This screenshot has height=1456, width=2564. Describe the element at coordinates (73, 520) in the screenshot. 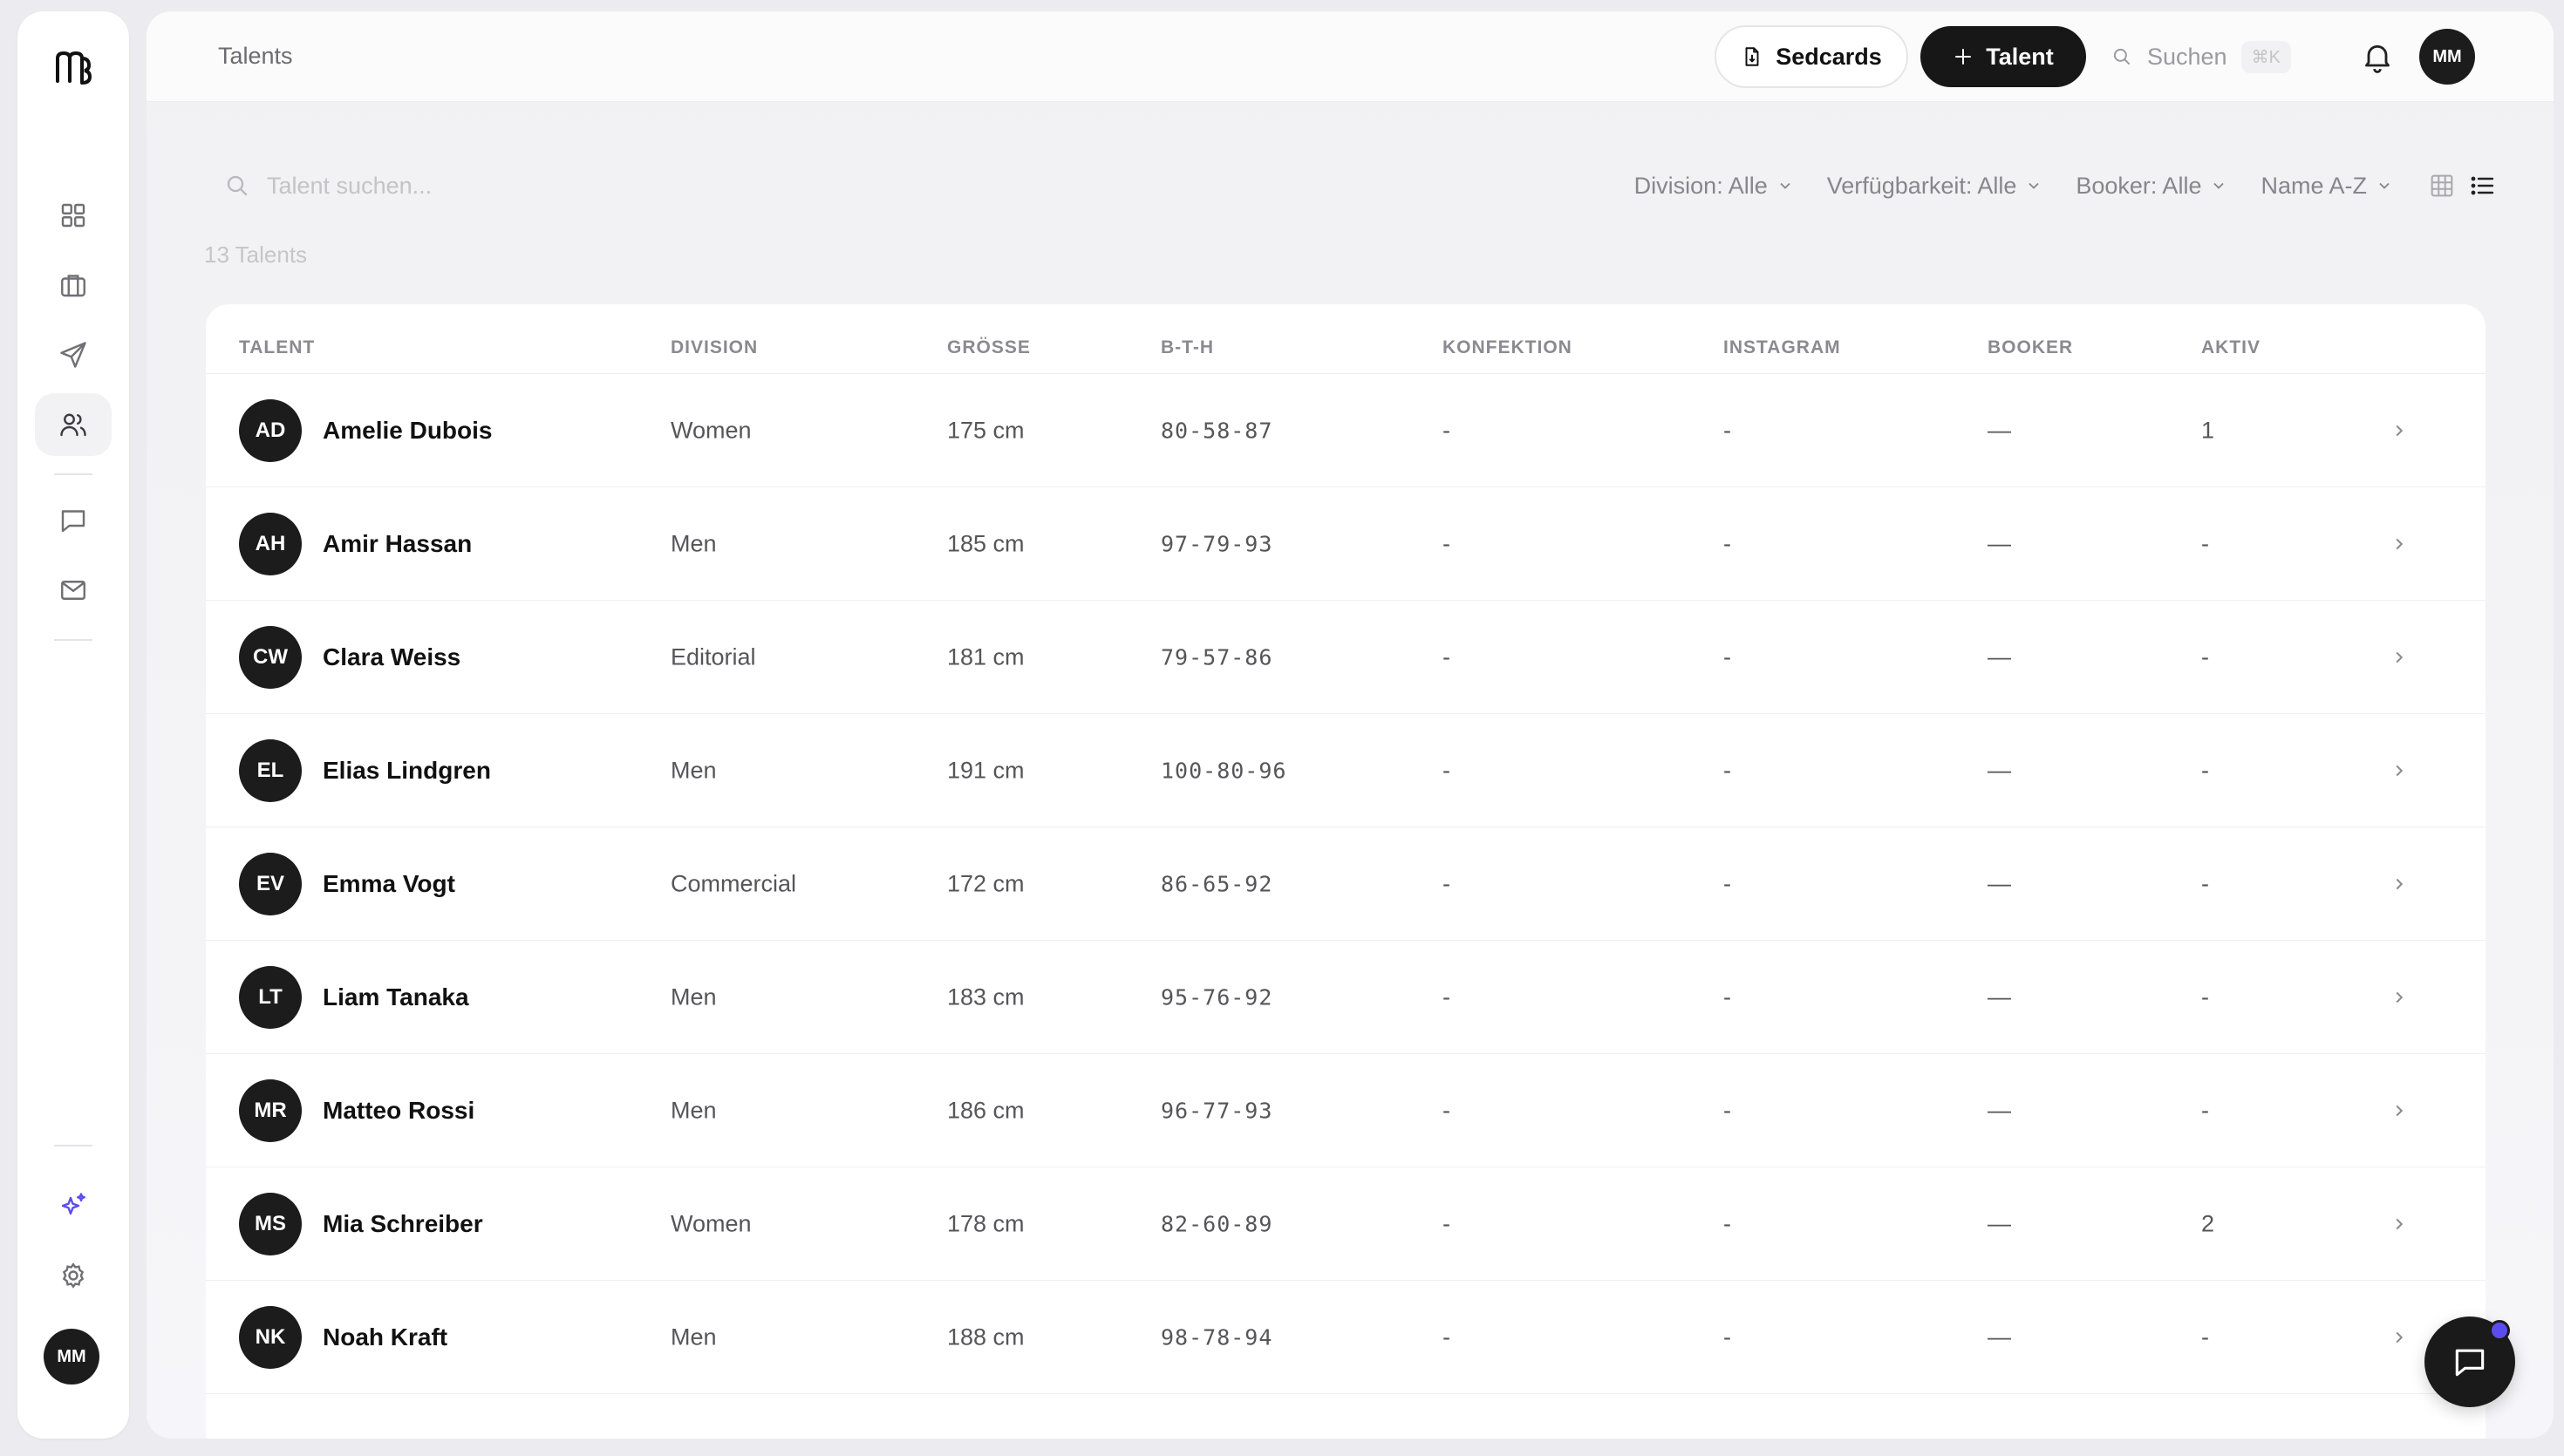

I see `nav-messages` at that location.